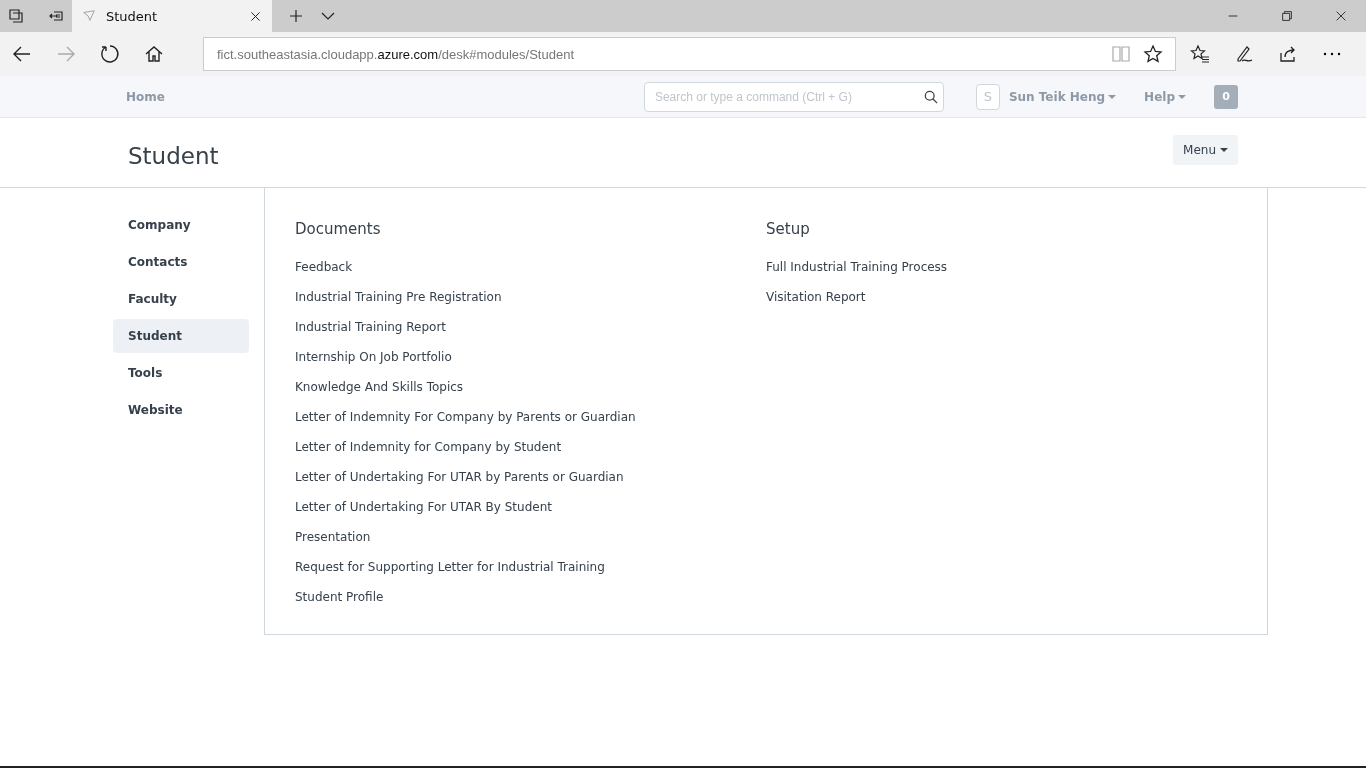 The width and height of the screenshot is (1366, 768). Describe the element at coordinates (296, 16) in the screenshot. I see `new-tab-icon` at that location.